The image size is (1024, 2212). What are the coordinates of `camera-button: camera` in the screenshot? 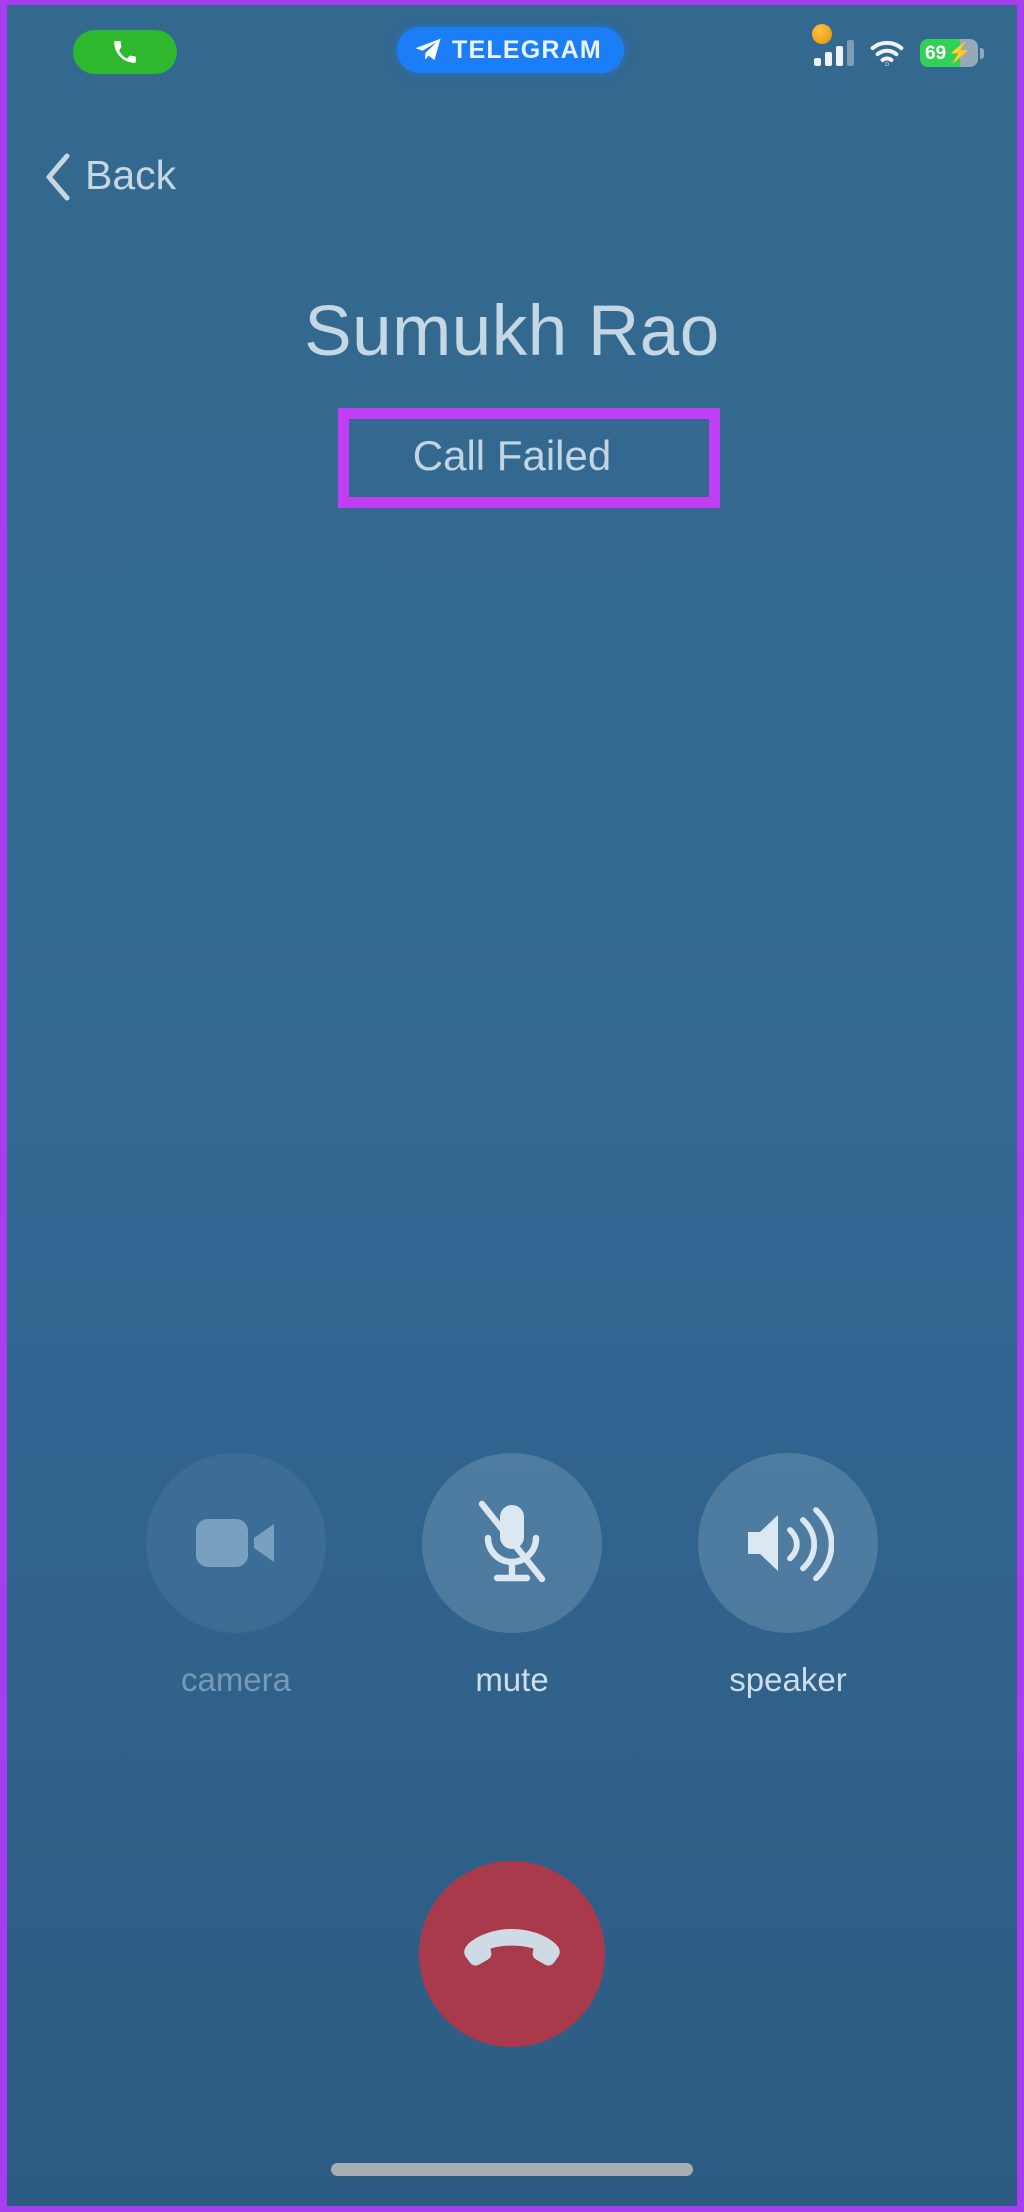 It's located at (236, 1574).